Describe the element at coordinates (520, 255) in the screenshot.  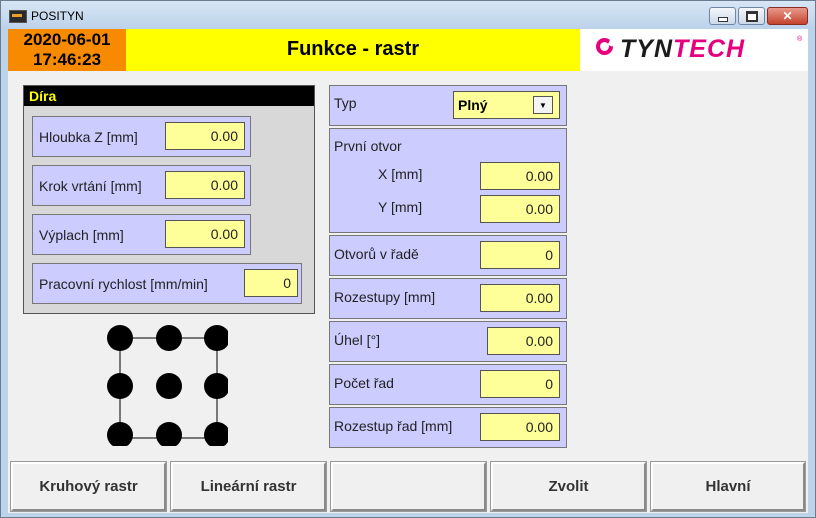
I see `otvoru-v-rade-input: 0` at that location.